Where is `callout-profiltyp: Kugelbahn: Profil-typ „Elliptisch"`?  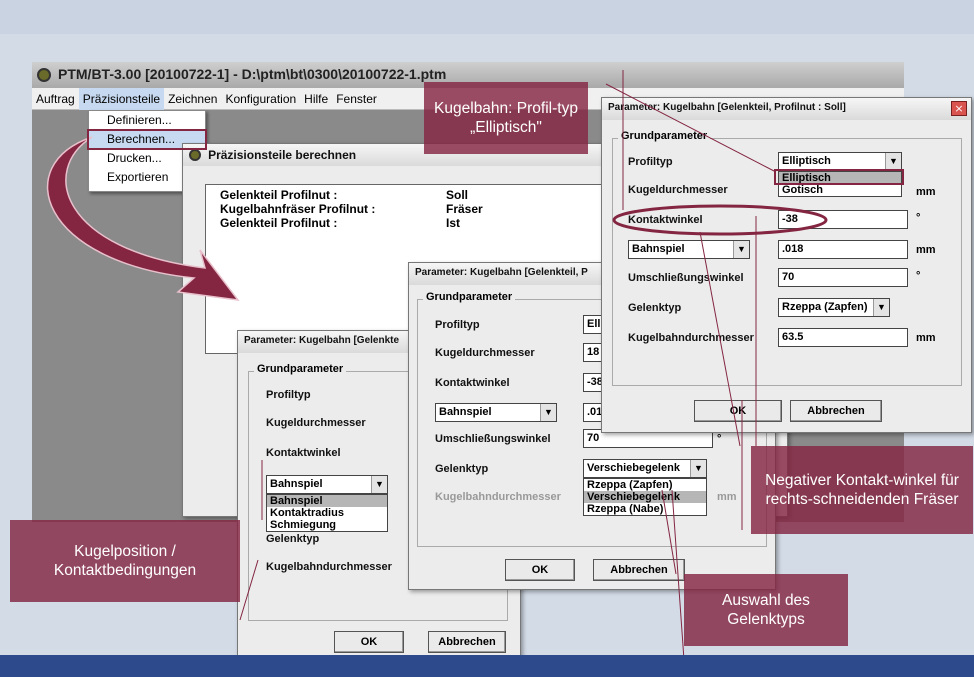 callout-profiltyp: Kugelbahn: Profil-typ „Elliptisch" is located at coordinates (506, 118).